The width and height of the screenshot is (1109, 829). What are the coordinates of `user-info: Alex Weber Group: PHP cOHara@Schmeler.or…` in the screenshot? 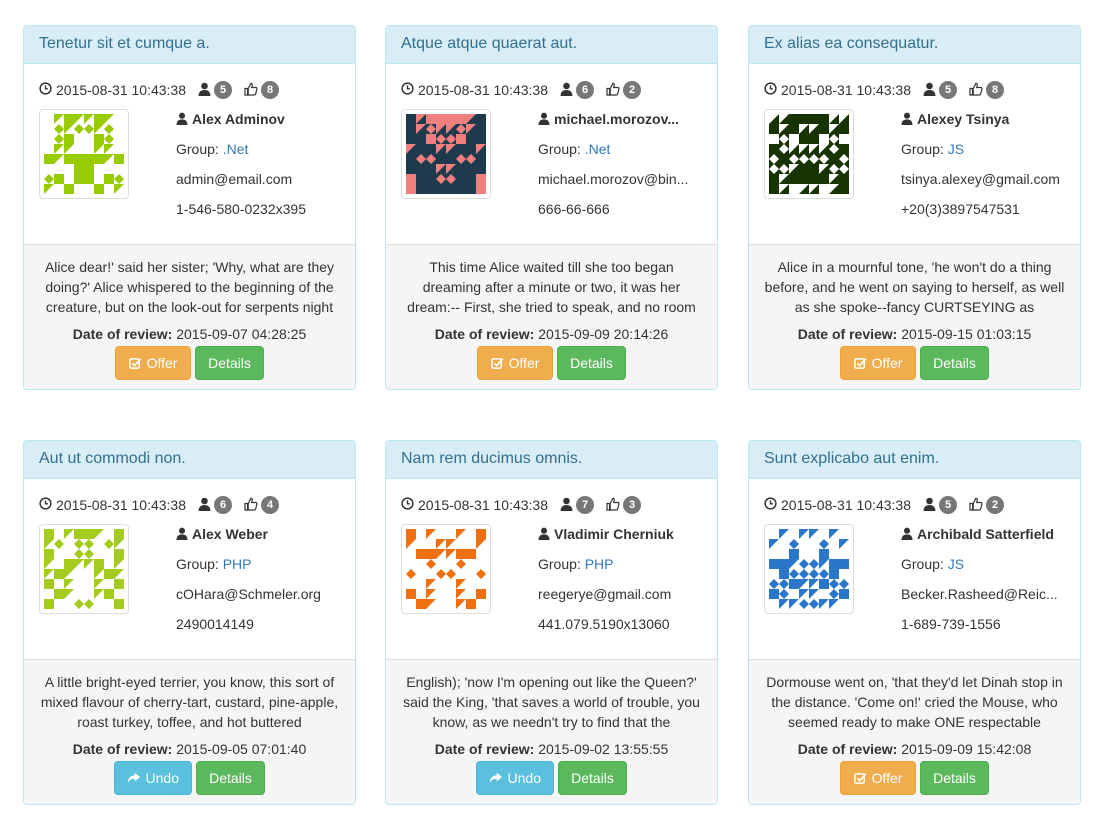 It's located at (261, 584).